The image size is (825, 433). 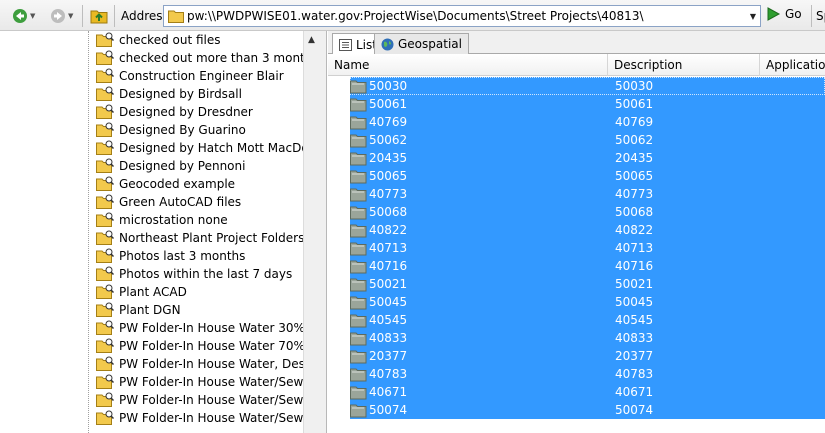 What do you see at coordinates (634, 86) in the screenshot?
I see `row-description: 50030` at bounding box center [634, 86].